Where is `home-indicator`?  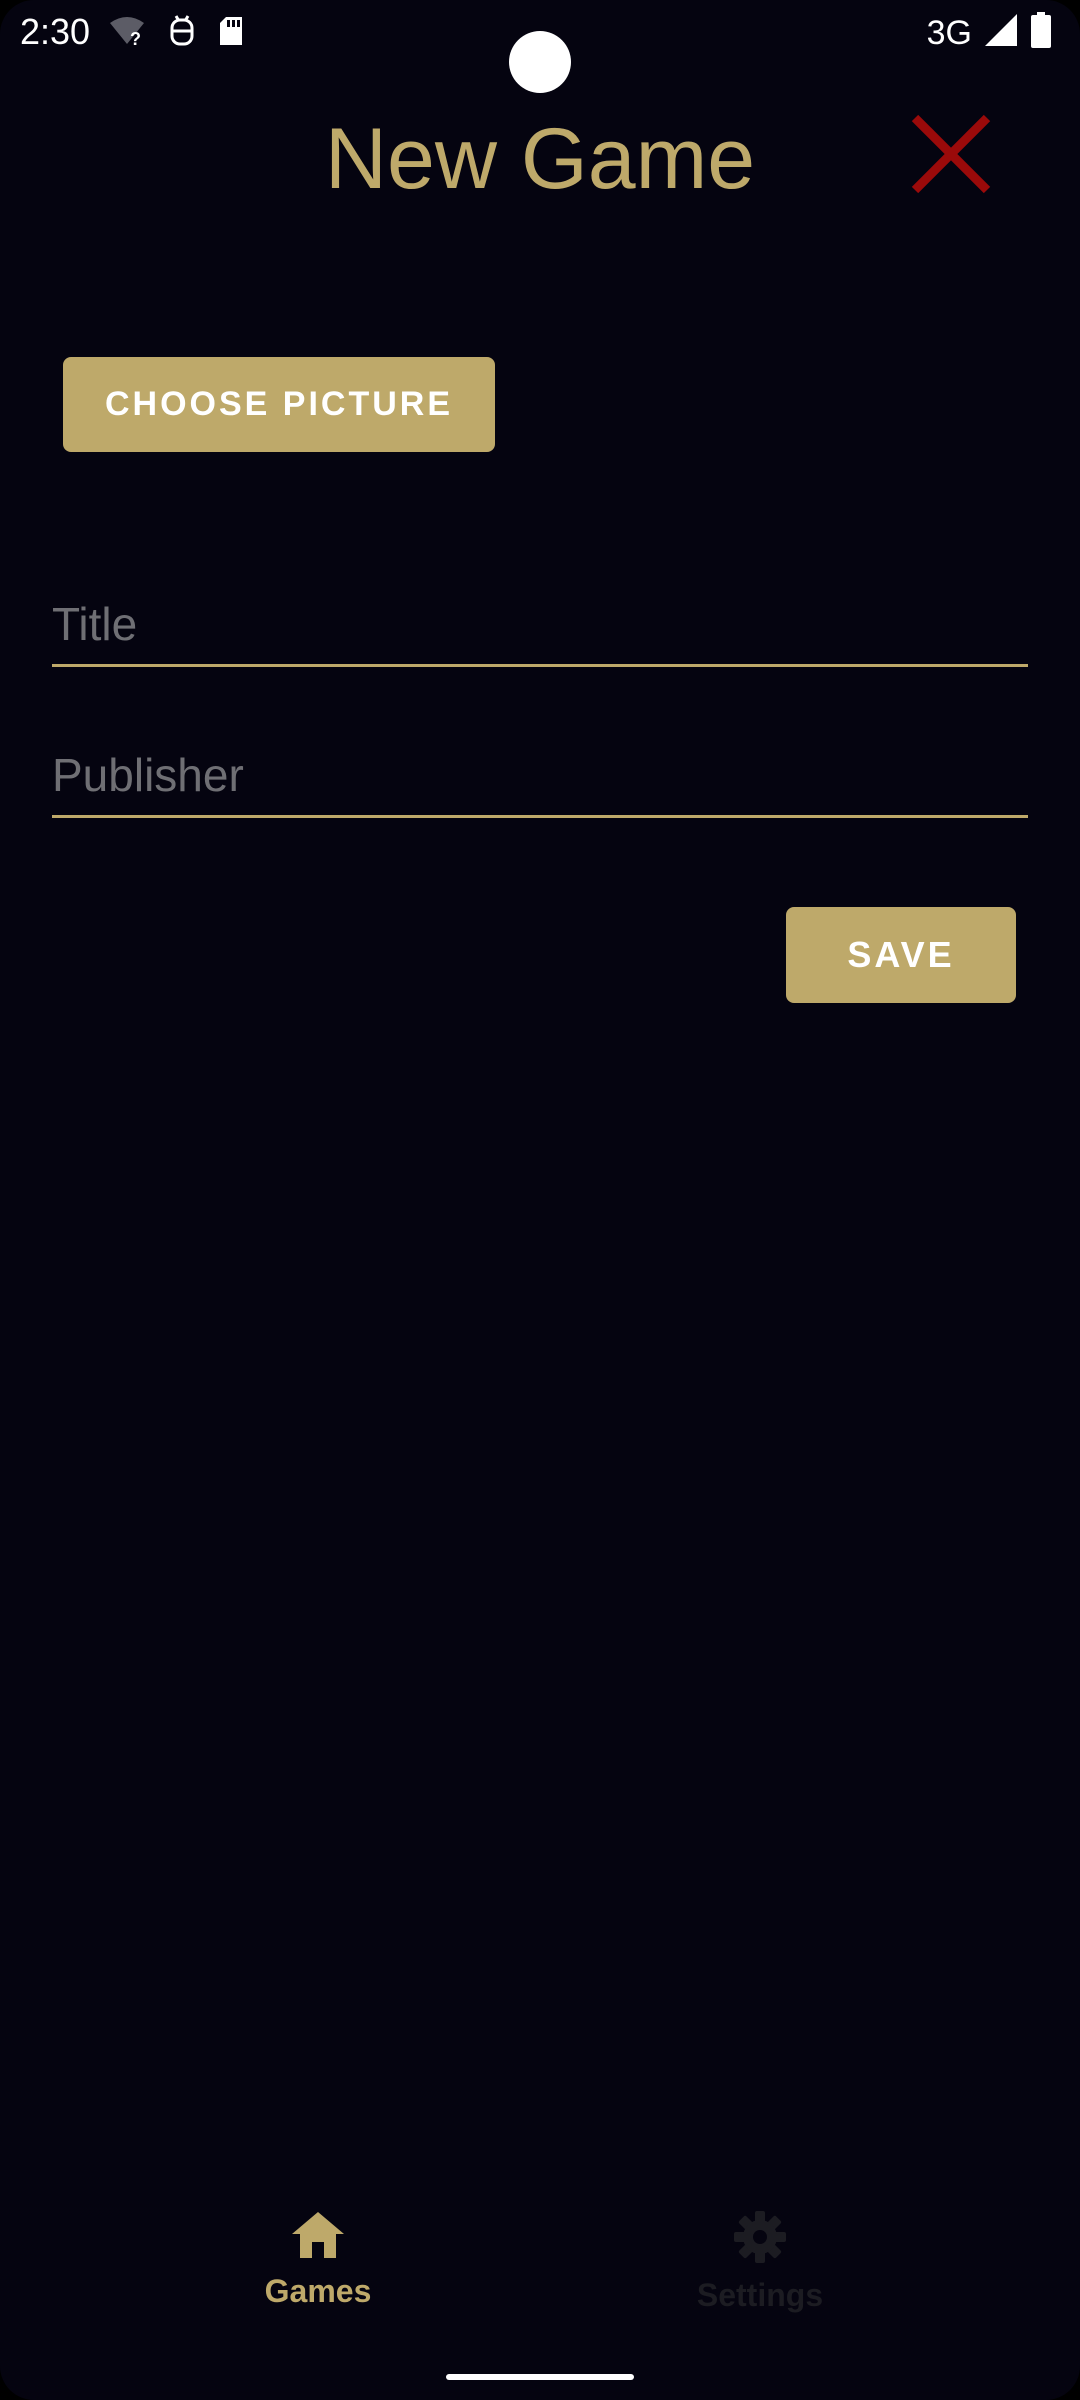 home-indicator is located at coordinates (540, 2377).